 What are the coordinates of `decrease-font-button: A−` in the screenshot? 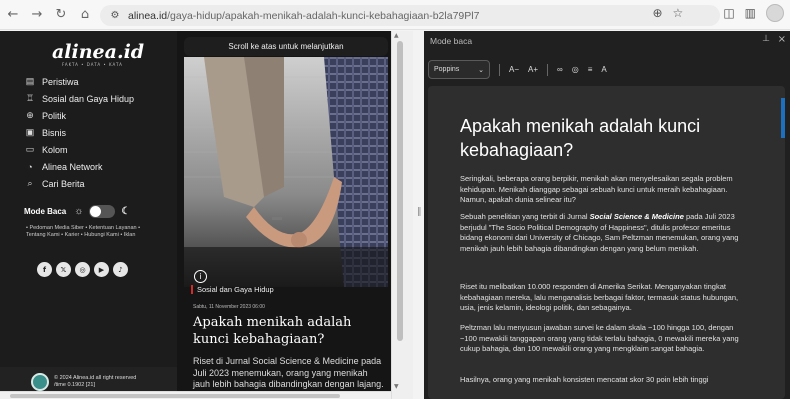 It's located at (514, 69).